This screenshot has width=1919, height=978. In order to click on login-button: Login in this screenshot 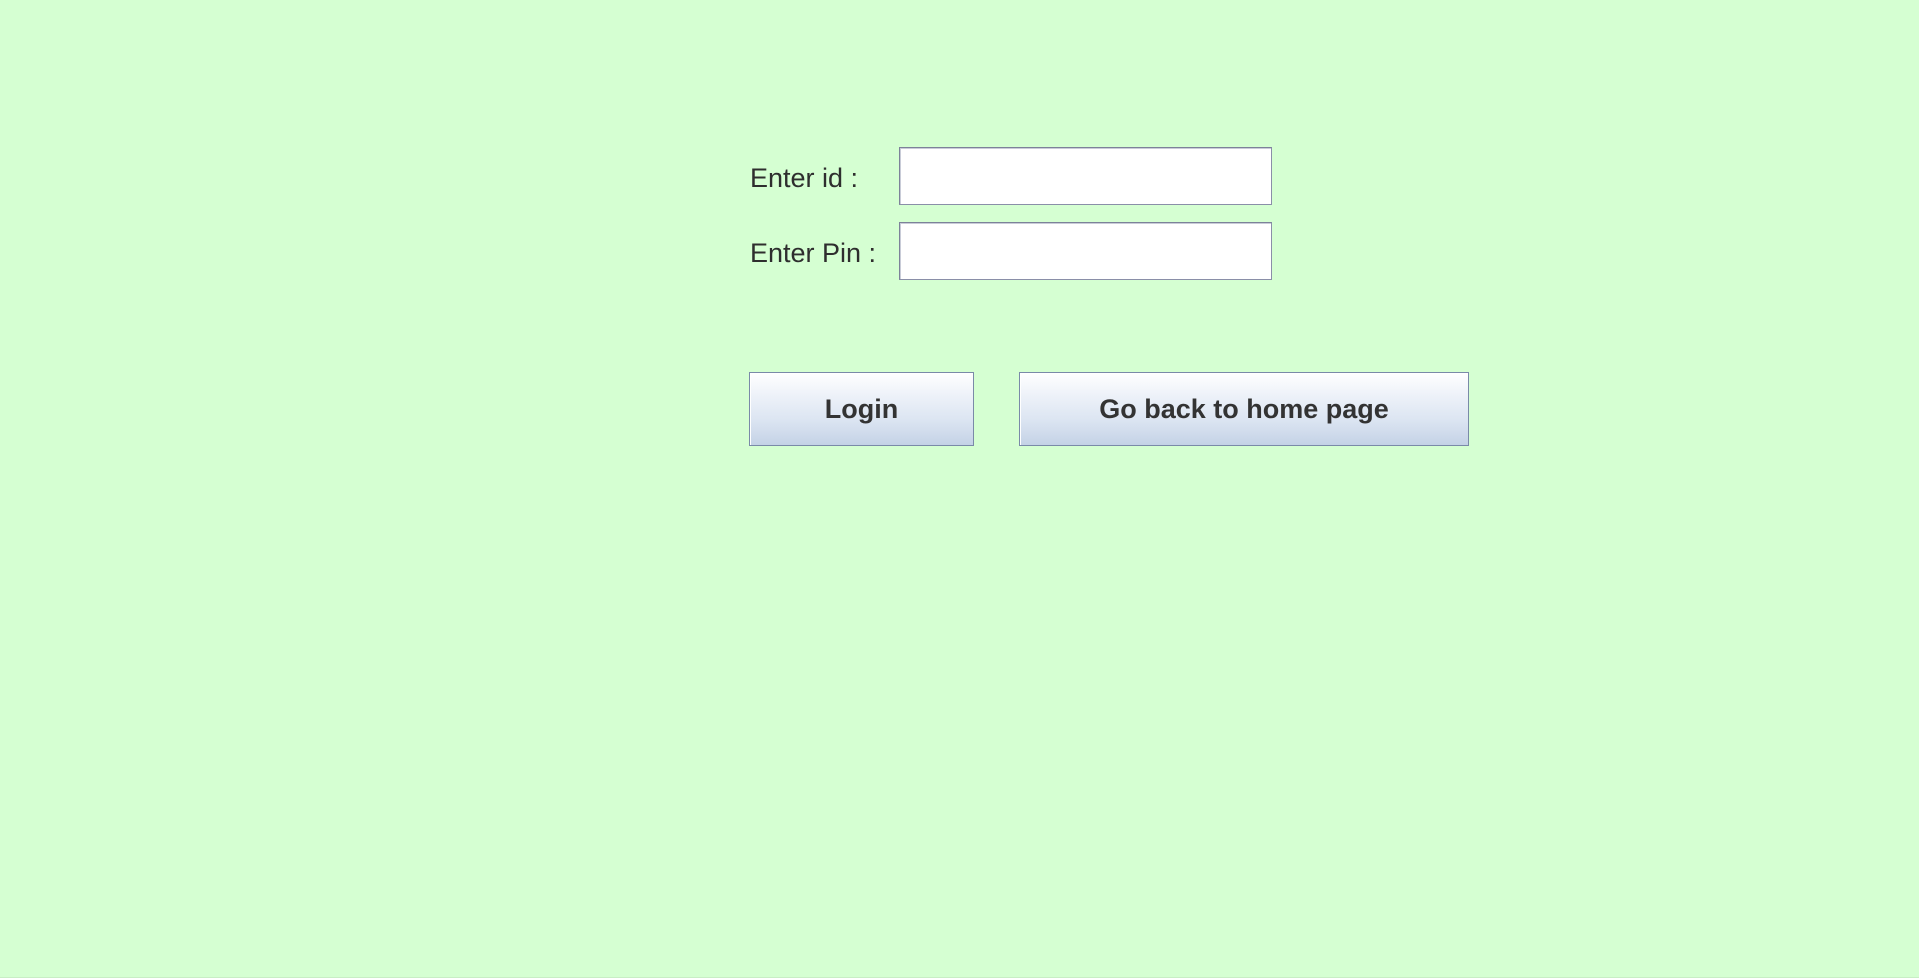, I will do `click(861, 409)`.